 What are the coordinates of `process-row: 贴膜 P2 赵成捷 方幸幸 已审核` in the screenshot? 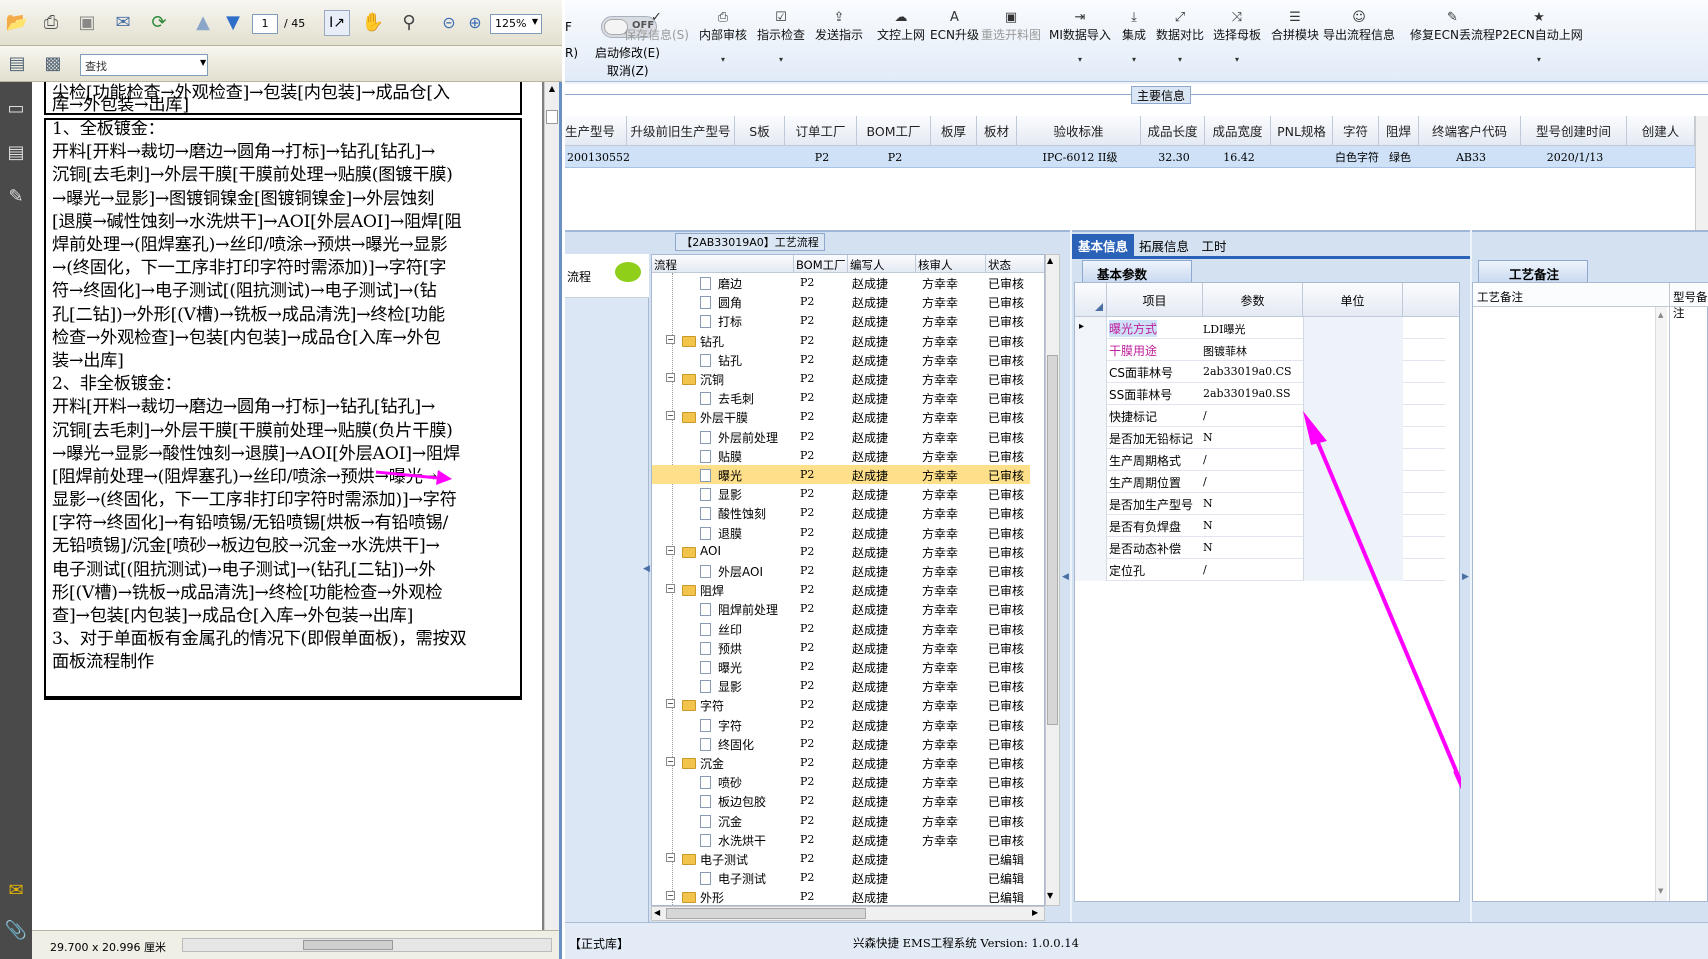 It's located at (841, 455).